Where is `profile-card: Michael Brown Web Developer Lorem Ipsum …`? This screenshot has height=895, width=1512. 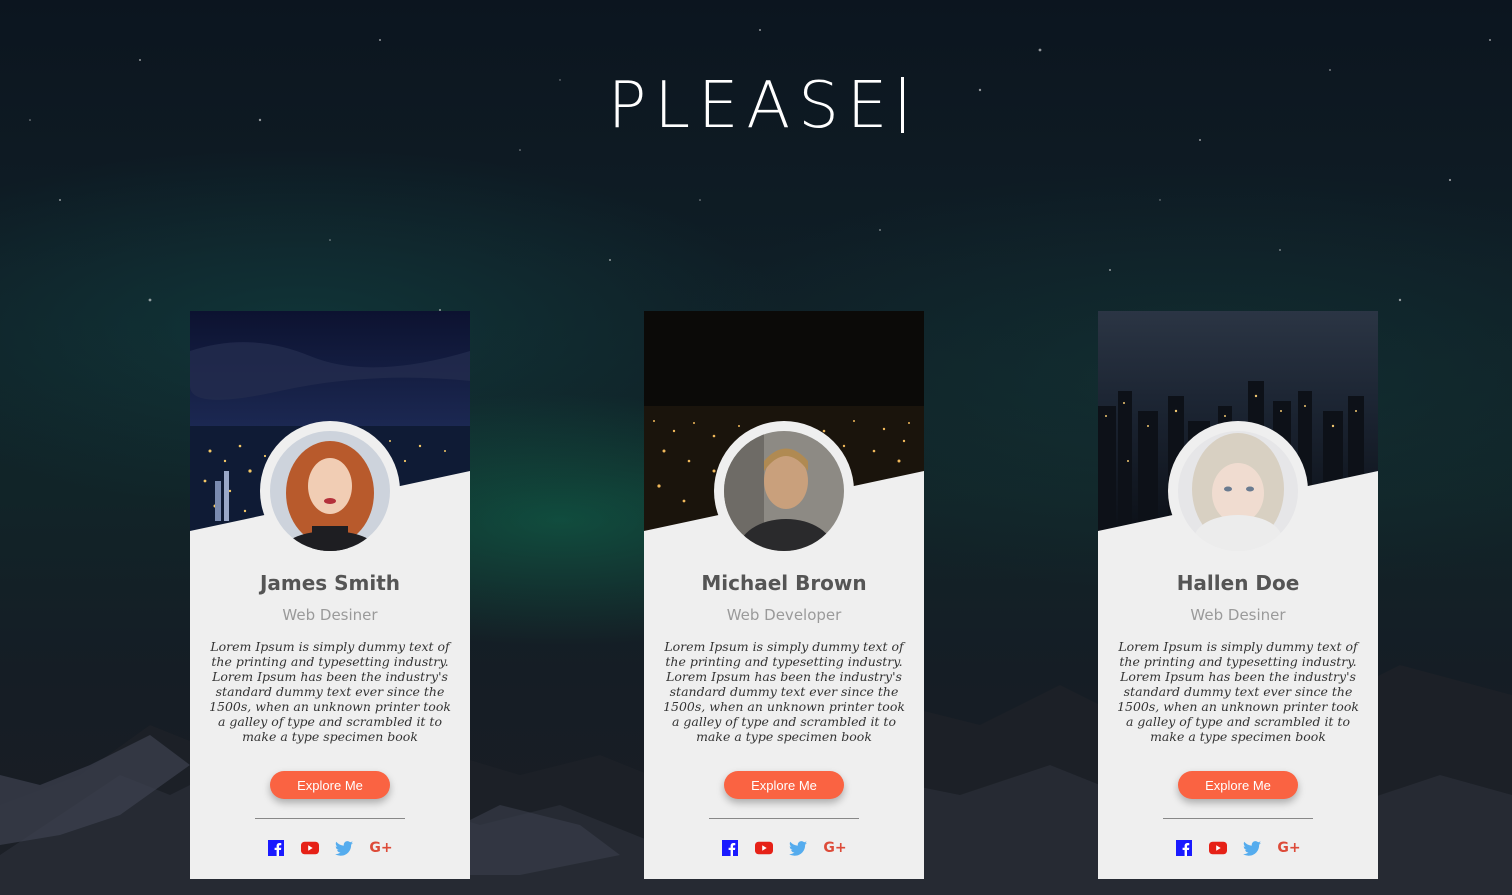
profile-card: Michael Brown Web Developer Lorem Ipsum … is located at coordinates (784, 595).